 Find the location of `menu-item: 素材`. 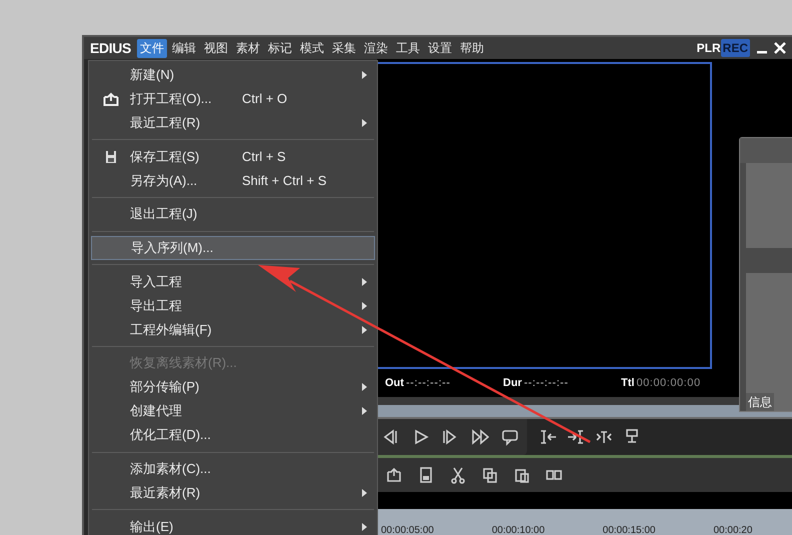

menu-item: 素材 is located at coordinates (248, 48).